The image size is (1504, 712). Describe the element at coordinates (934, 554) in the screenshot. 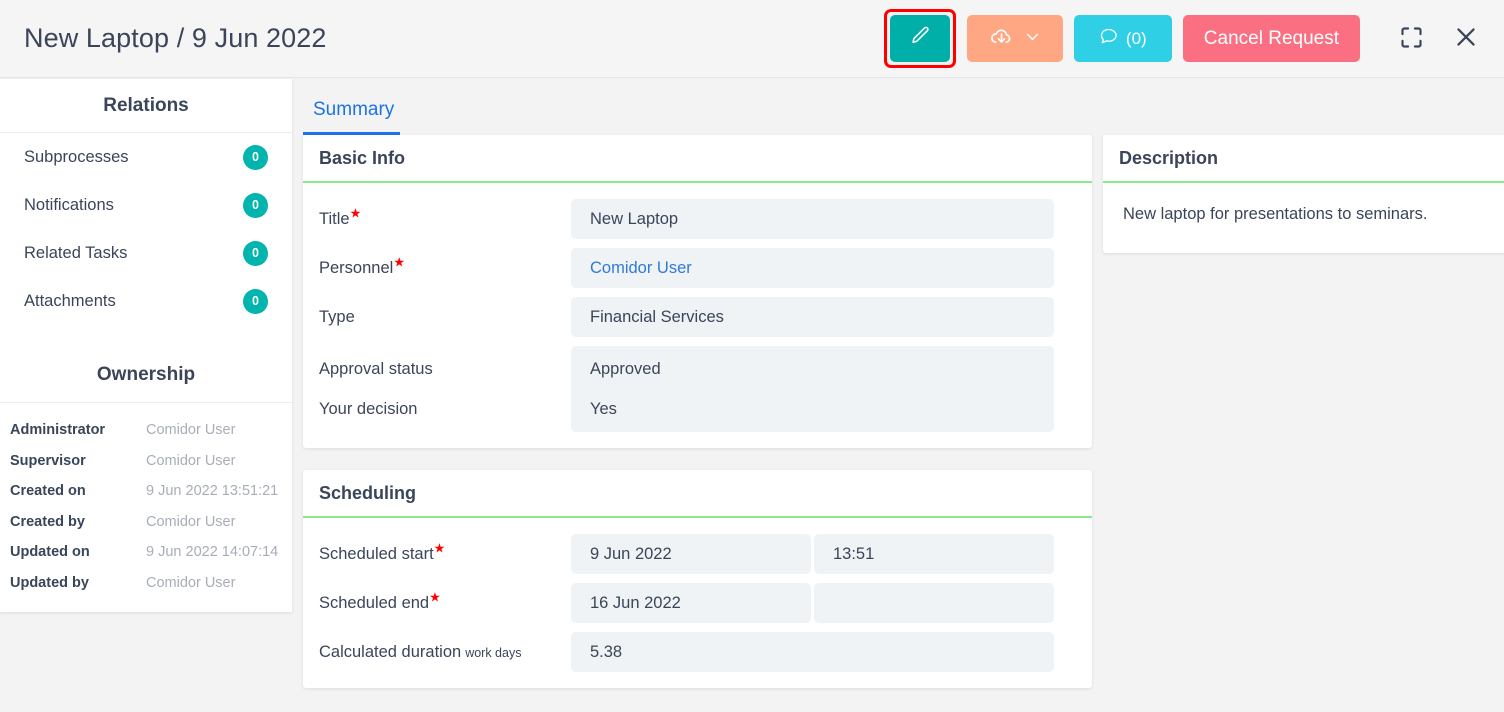

I see `scheduled-start-time: 13:51` at that location.